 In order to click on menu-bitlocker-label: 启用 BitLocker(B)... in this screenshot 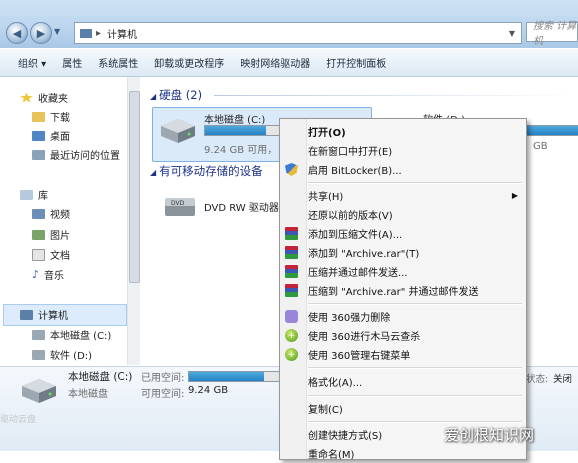, I will do `click(355, 171)`.